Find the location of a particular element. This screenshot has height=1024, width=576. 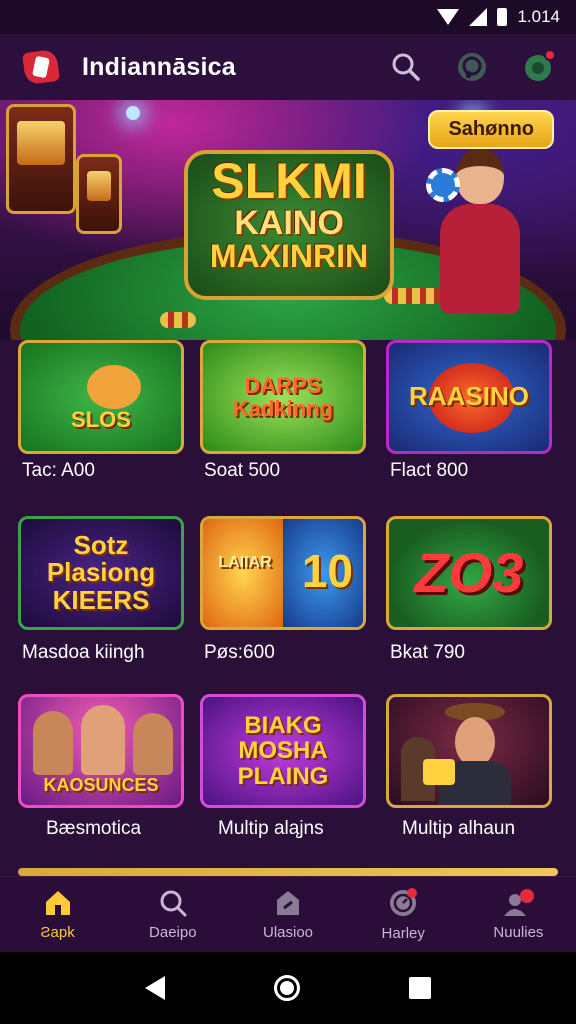

notification-badge is located at coordinates (550, 55).